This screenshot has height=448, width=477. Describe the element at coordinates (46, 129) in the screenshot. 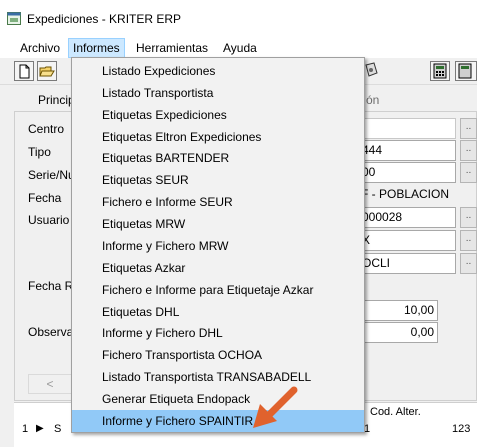

I see `label-centro: Centro` at that location.